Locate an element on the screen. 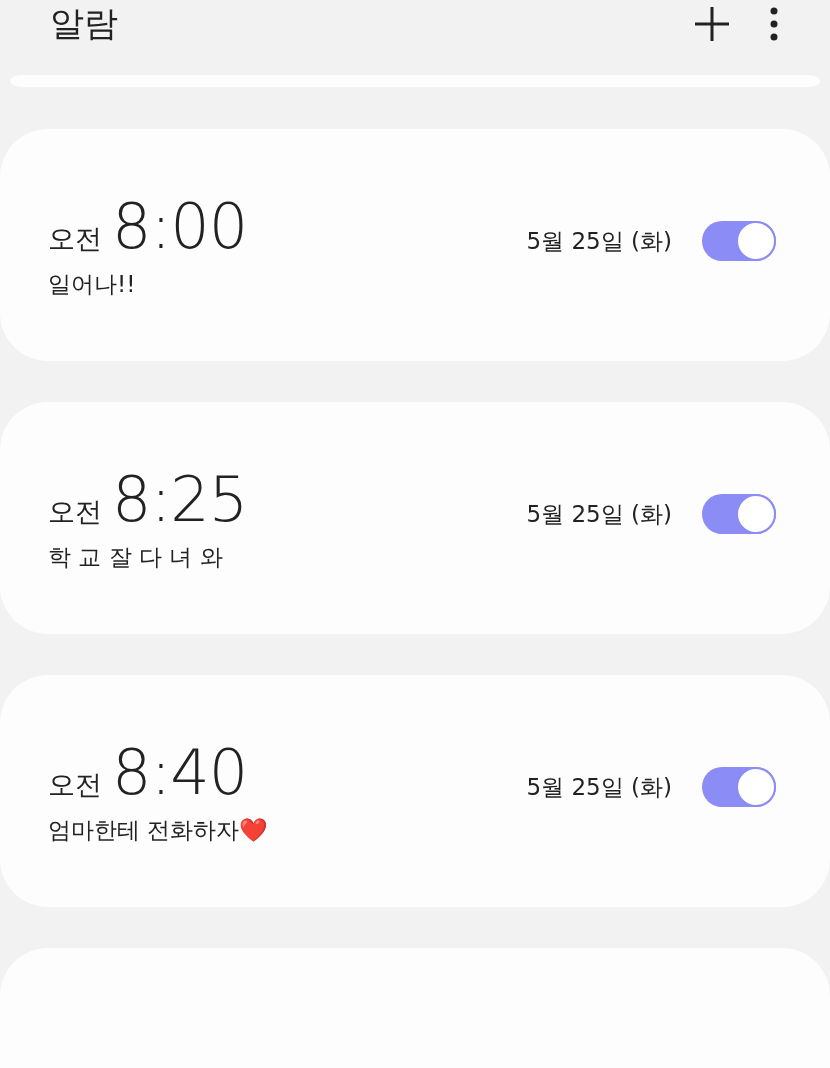 The image size is (830, 1068). alarm-time: 8:00 is located at coordinates (180, 226).